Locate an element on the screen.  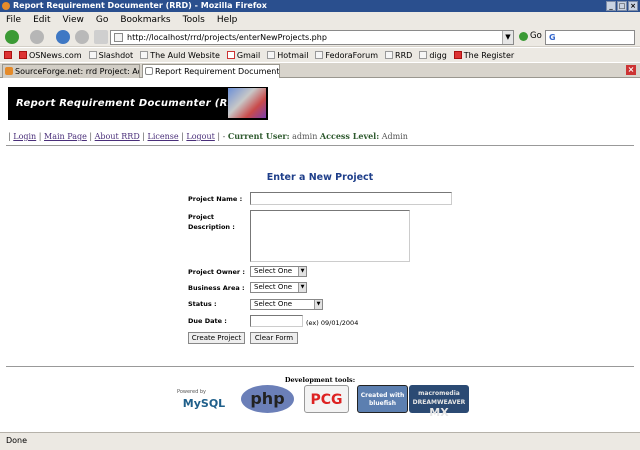
mysql-text: MySQL is located at coordinates (204, 403).